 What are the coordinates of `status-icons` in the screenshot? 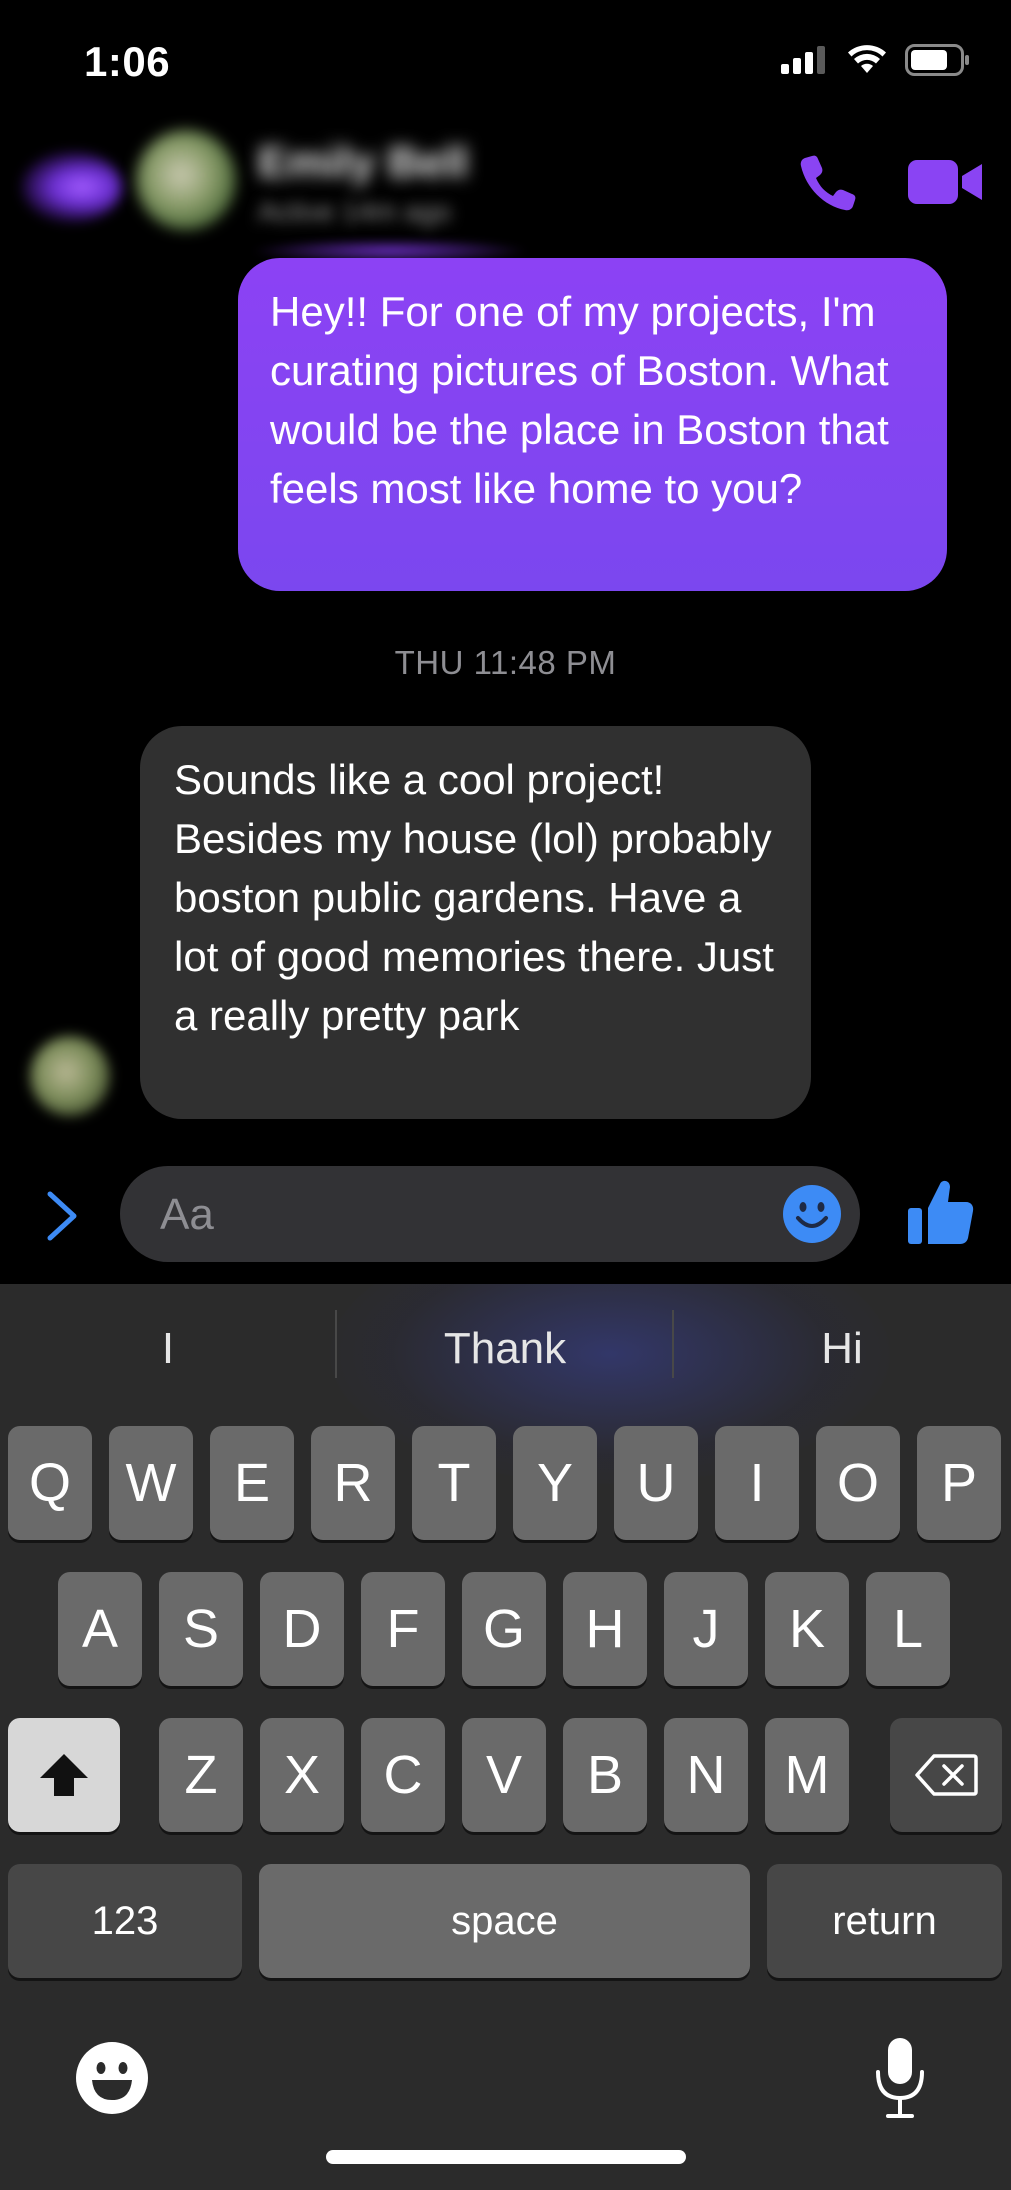 It's located at (876, 60).